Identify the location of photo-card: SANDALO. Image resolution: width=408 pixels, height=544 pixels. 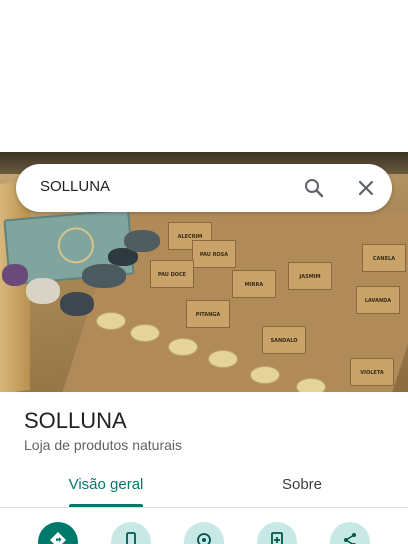
(284, 340).